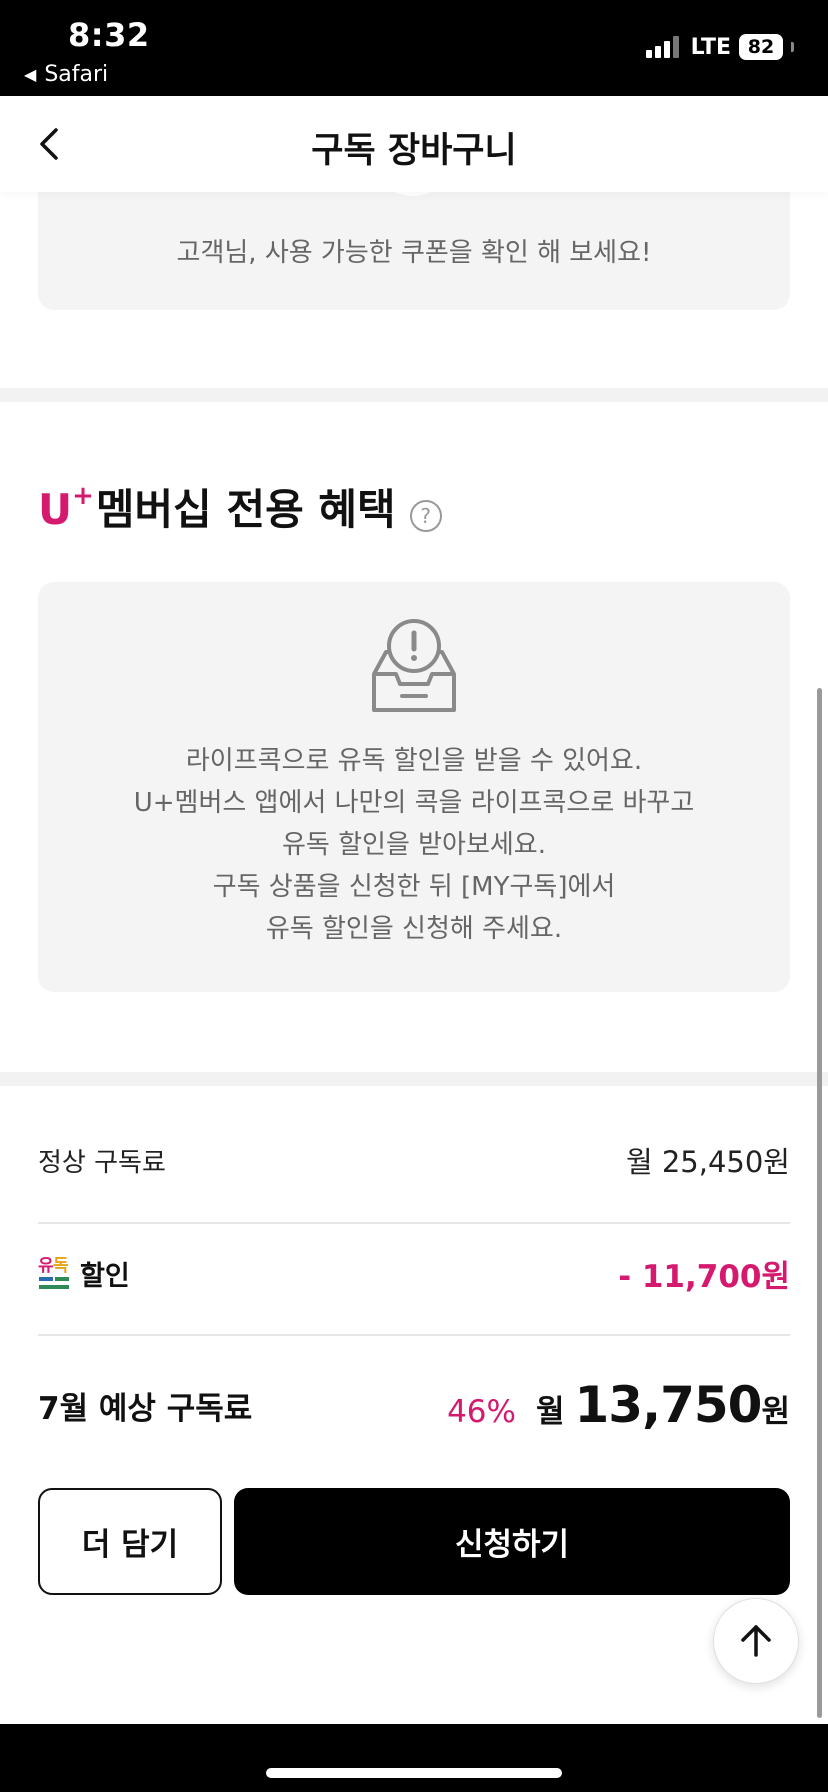  What do you see at coordinates (425, 516) in the screenshot?
I see `help-icon: ?` at bounding box center [425, 516].